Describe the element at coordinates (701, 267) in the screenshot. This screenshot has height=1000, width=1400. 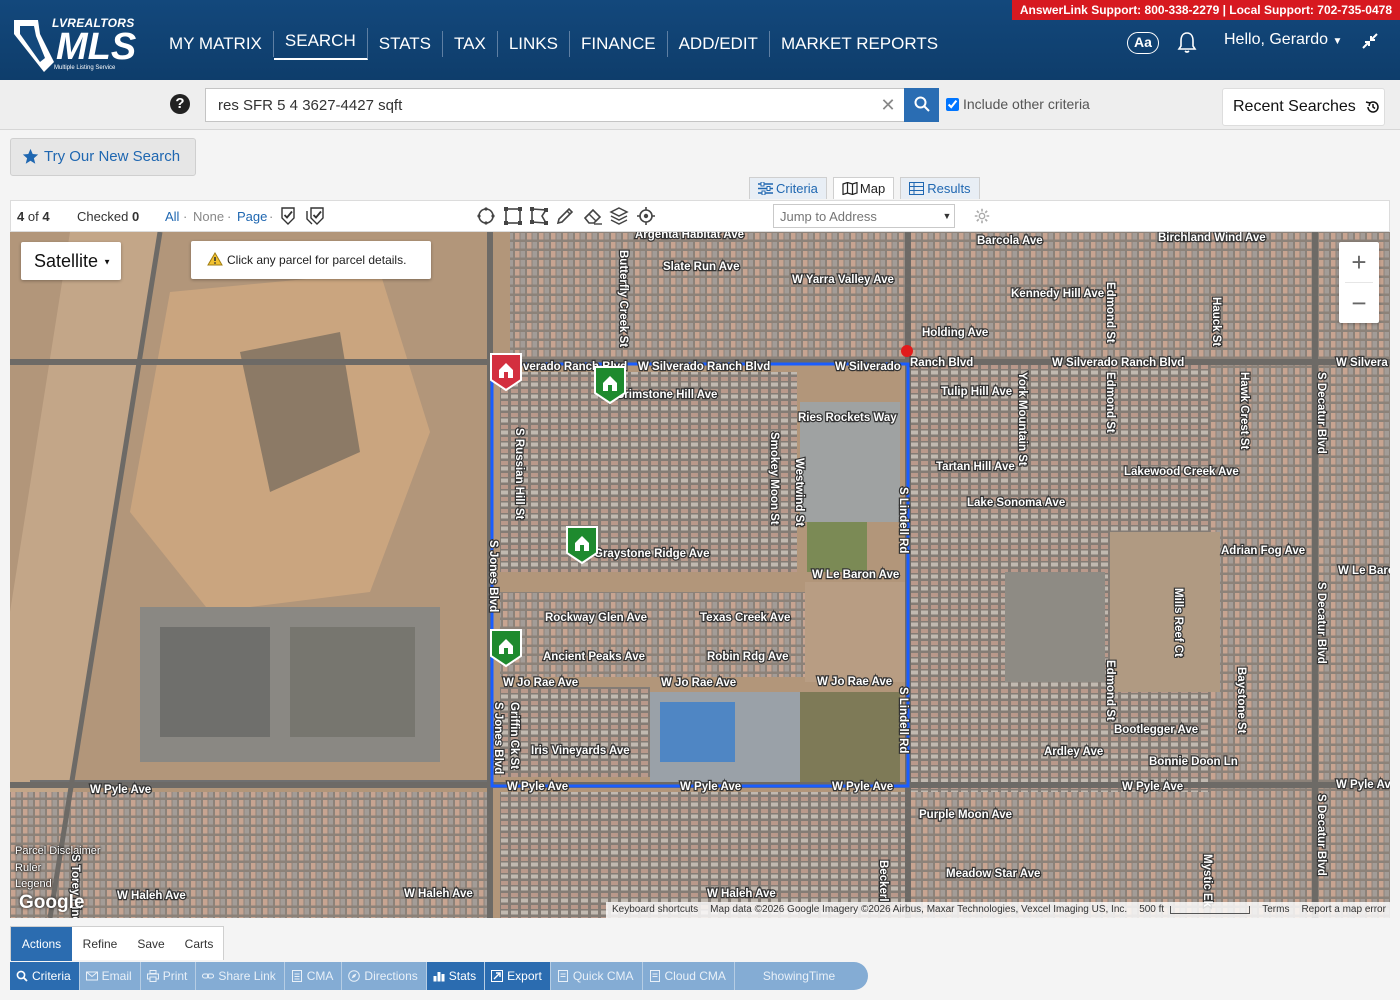
I see `street-label: Slate Run Ave` at that location.